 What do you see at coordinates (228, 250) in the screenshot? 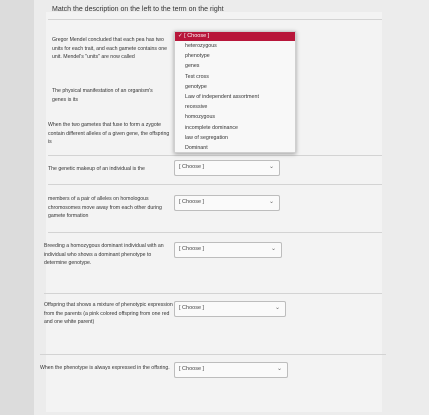
I see `question-6-select: [ Choose ] ⌄` at bounding box center [228, 250].